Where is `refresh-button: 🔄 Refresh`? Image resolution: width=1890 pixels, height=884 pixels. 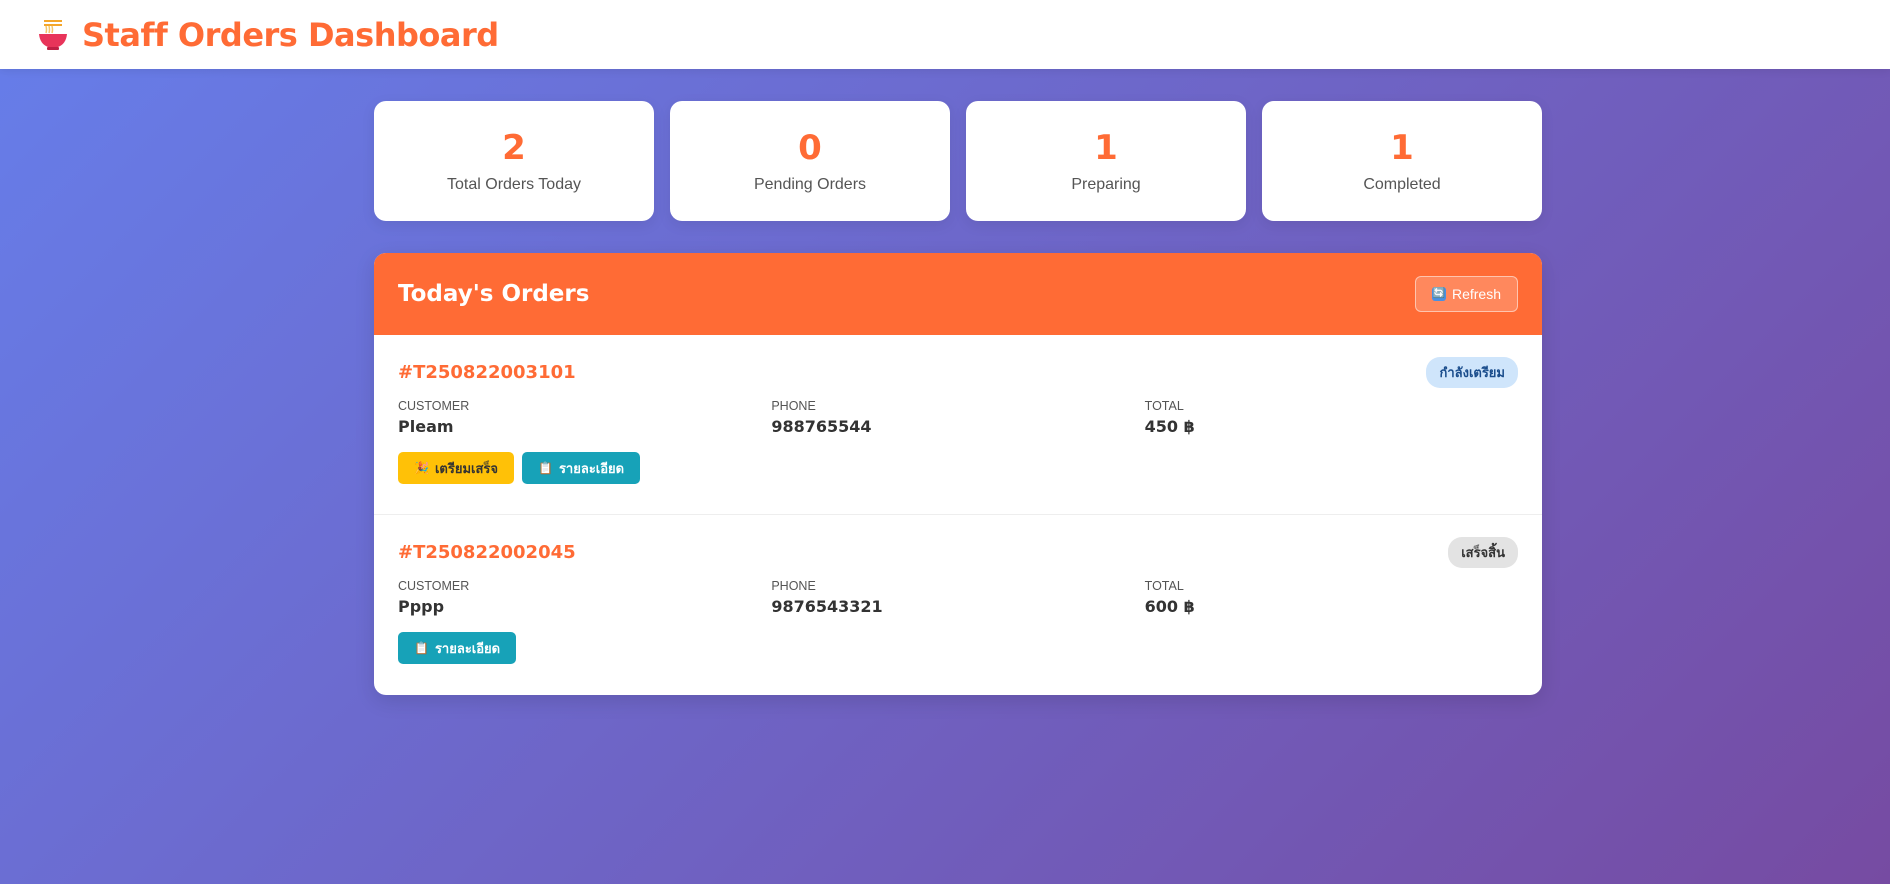
refresh-button: 🔄 Refresh is located at coordinates (1466, 294).